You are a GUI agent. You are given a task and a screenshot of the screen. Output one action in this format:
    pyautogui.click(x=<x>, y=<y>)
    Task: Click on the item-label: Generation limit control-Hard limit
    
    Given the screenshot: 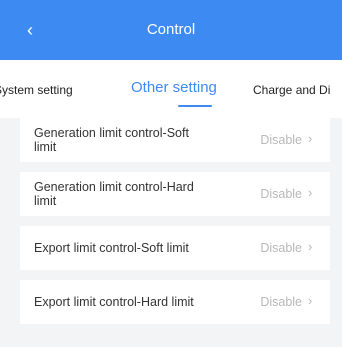 What is the action you would take?
    pyautogui.click(x=114, y=194)
    